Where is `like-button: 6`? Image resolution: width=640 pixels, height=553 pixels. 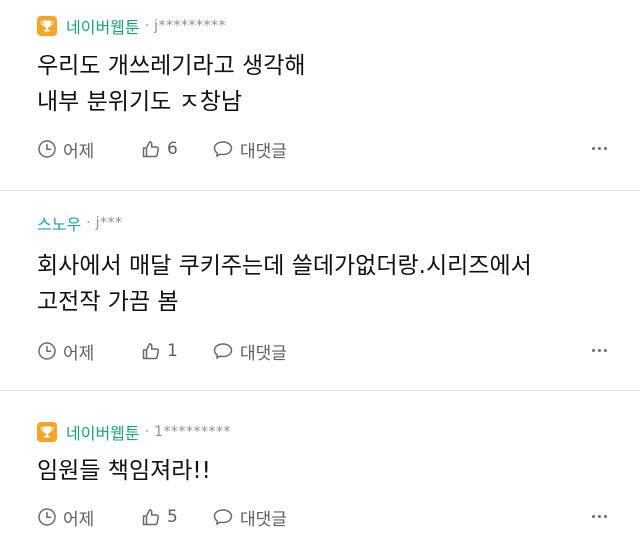
like-button: 6 is located at coordinates (176, 149).